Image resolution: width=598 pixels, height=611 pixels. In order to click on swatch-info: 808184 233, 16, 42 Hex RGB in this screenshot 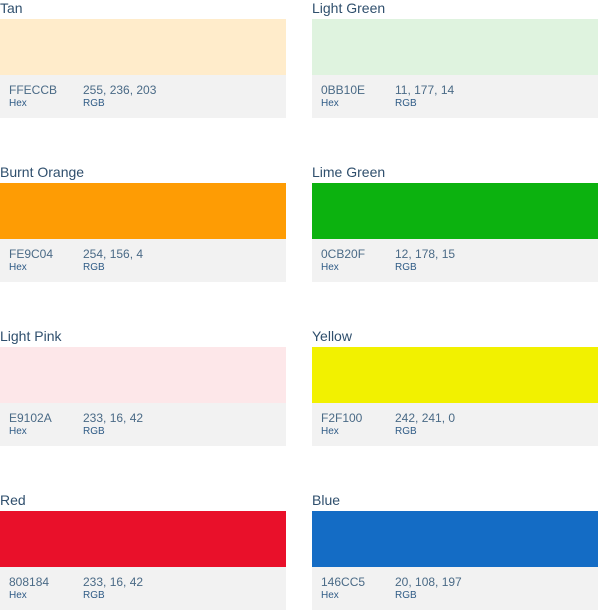, I will do `click(143, 588)`.